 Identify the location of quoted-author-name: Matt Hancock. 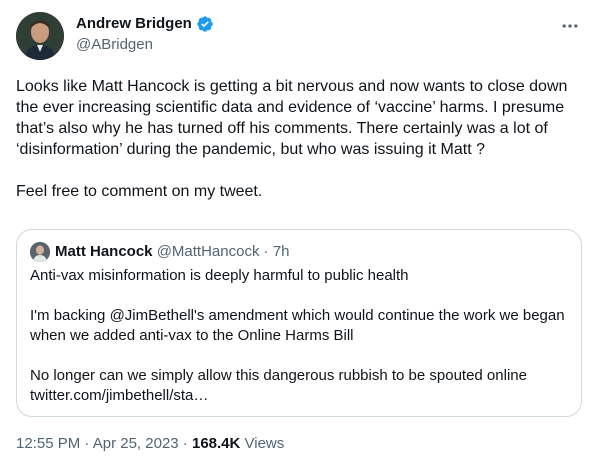
(104, 251).